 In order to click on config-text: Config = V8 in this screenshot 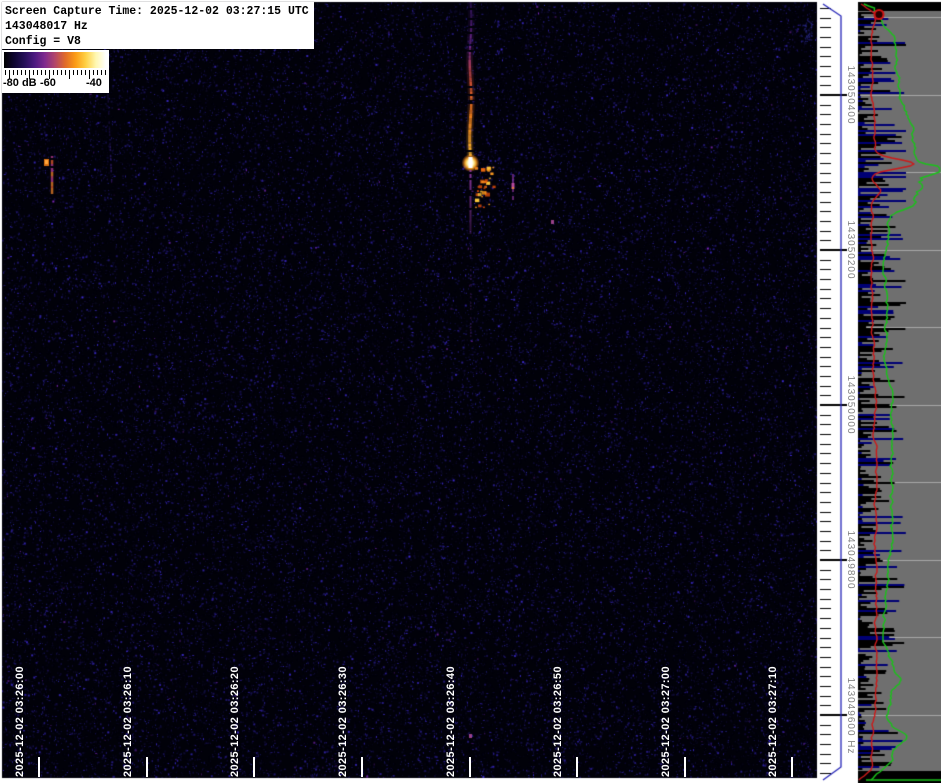, I will do `click(43, 41)`.